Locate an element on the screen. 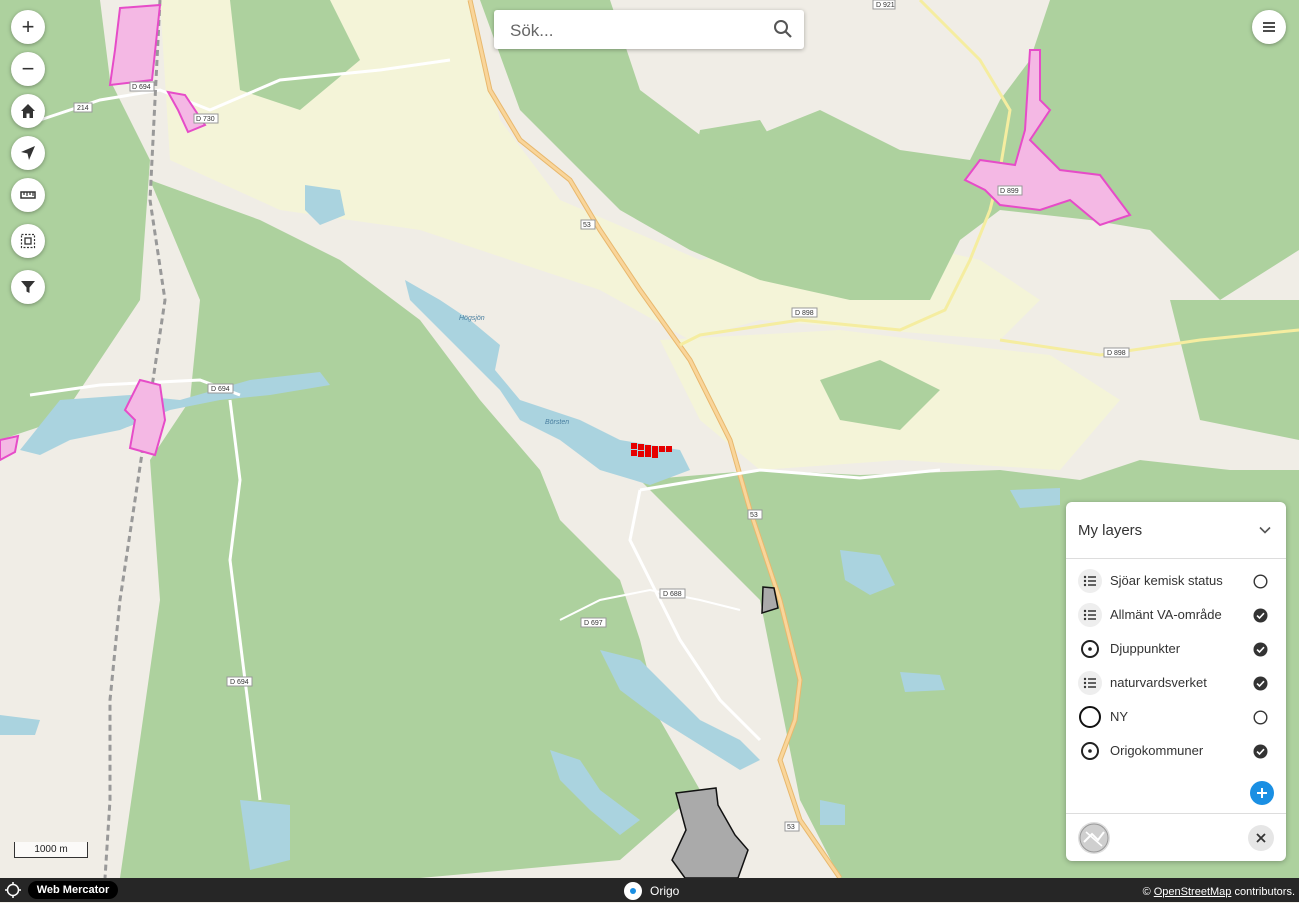  layer-item: Djuppunkter is located at coordinates (1176, 649).